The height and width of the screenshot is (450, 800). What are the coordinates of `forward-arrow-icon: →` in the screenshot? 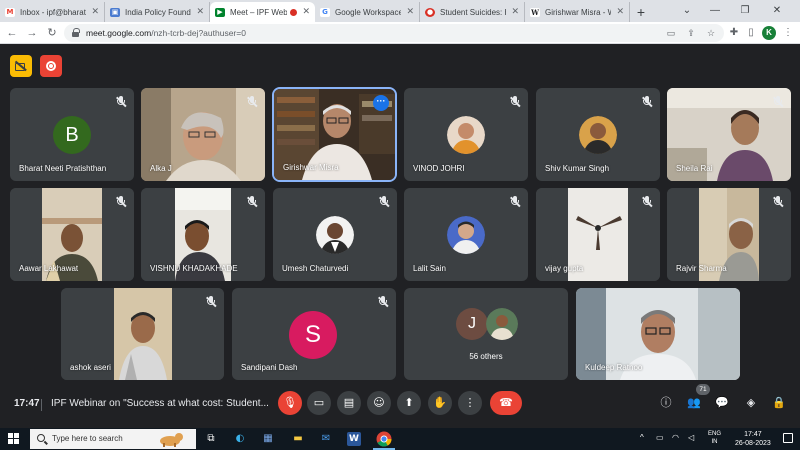 It's located at (32, 33).